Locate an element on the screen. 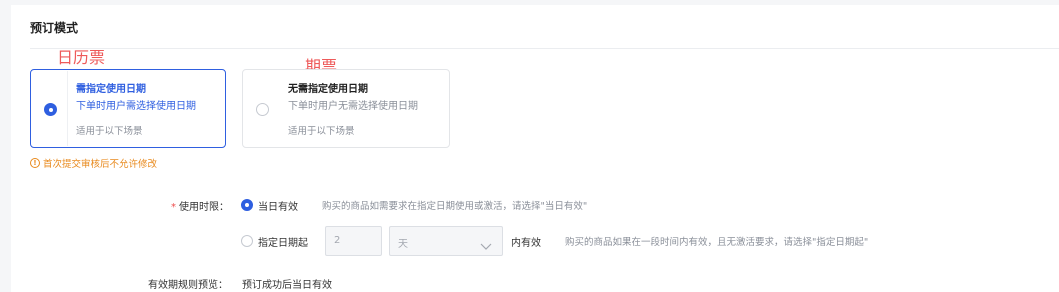  card-divider is located at coordinates (67, 108).